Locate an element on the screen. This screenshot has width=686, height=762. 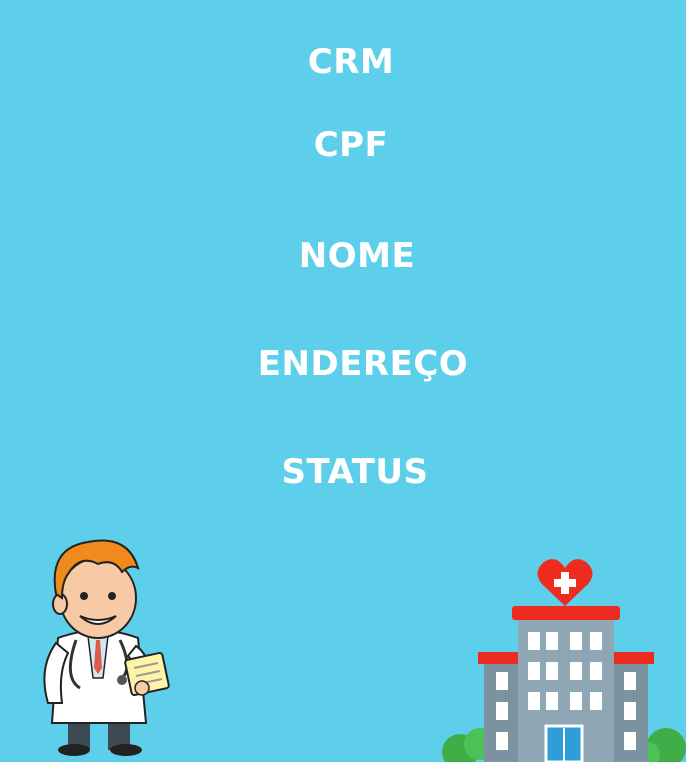
nome-label: NOME is located at coordinates (357, 256).